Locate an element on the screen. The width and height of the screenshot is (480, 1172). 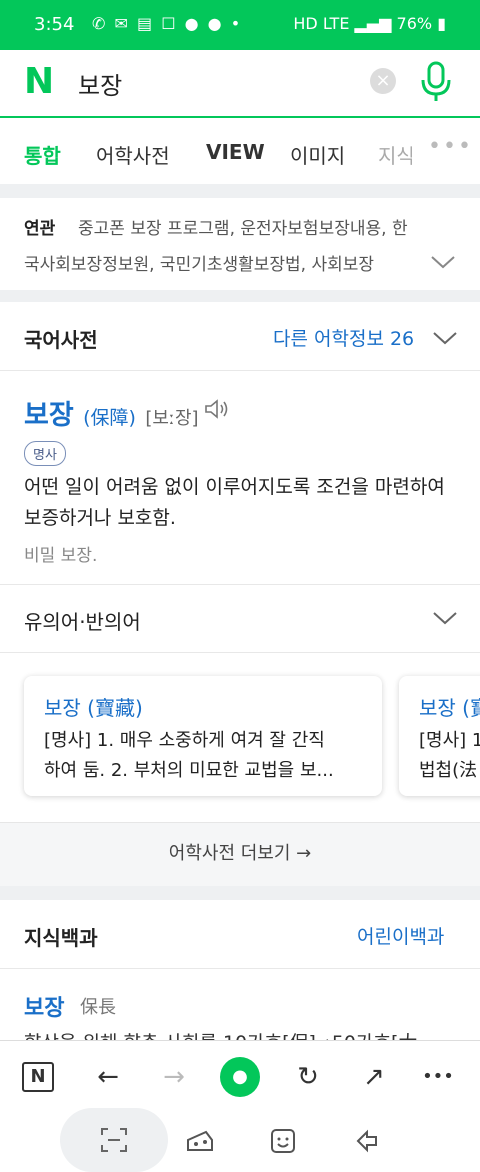
tab-images: 이미지 is located at coordinates (317, 154).